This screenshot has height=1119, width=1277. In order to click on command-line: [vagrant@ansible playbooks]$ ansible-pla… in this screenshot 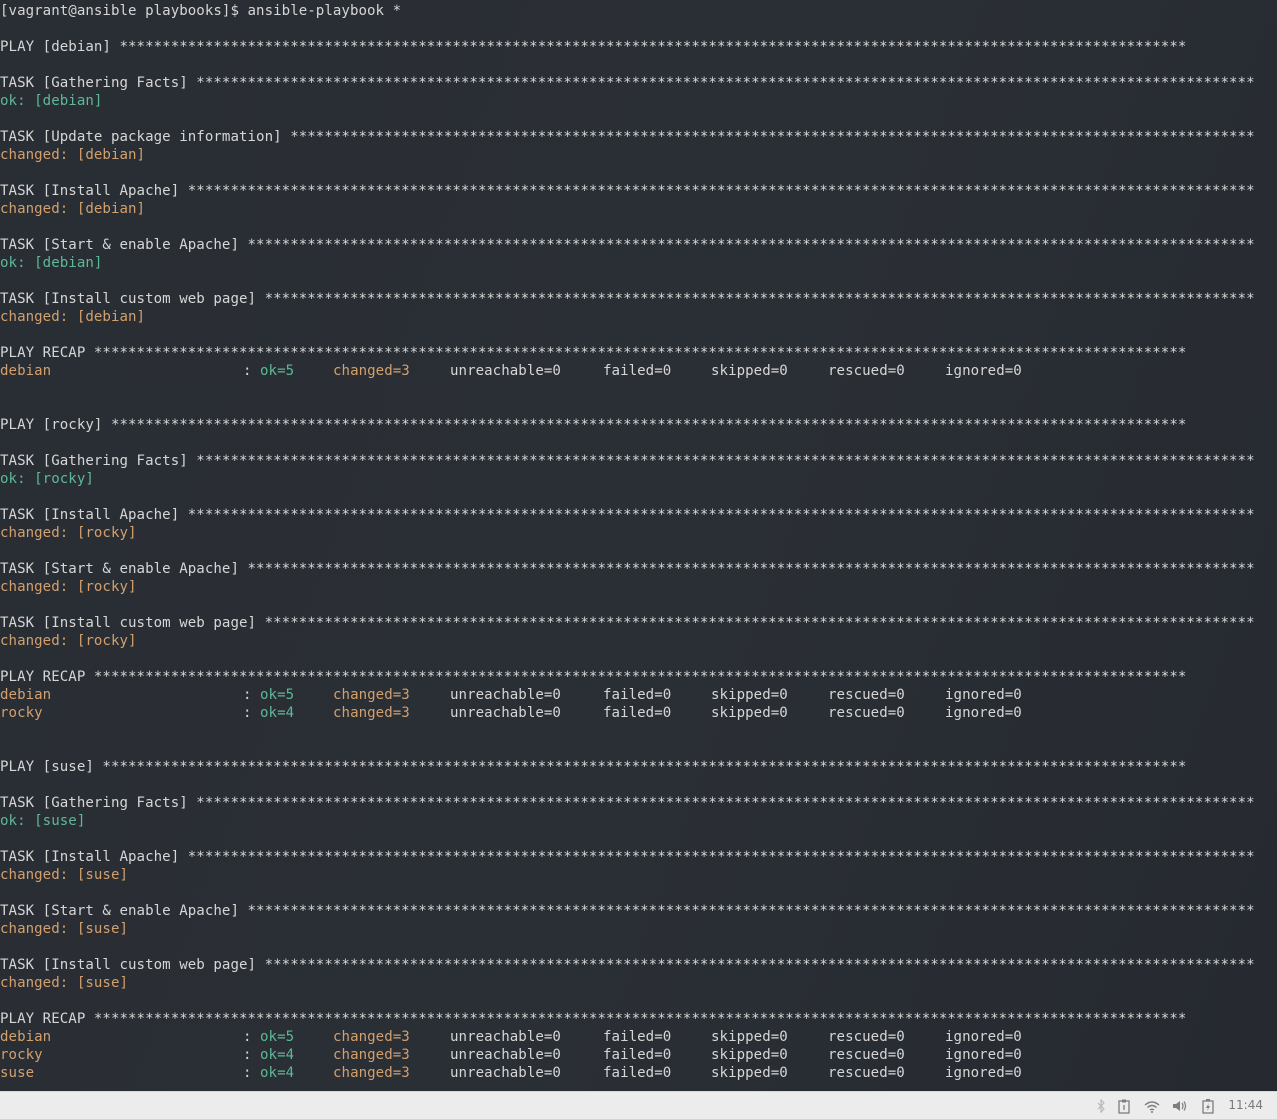, I will do `click(201, 11)`.